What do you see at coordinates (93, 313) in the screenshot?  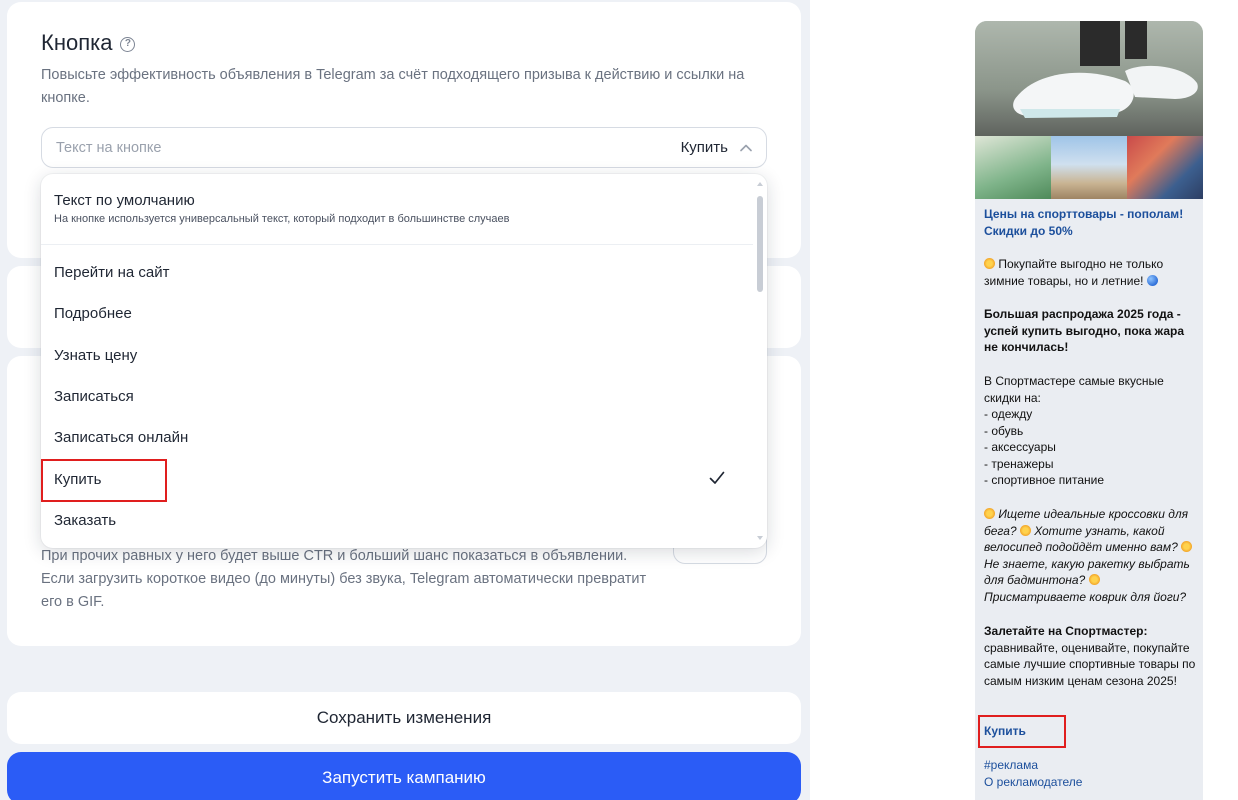 I see `option-label: Подробнее` at bounding box center [93, 313].